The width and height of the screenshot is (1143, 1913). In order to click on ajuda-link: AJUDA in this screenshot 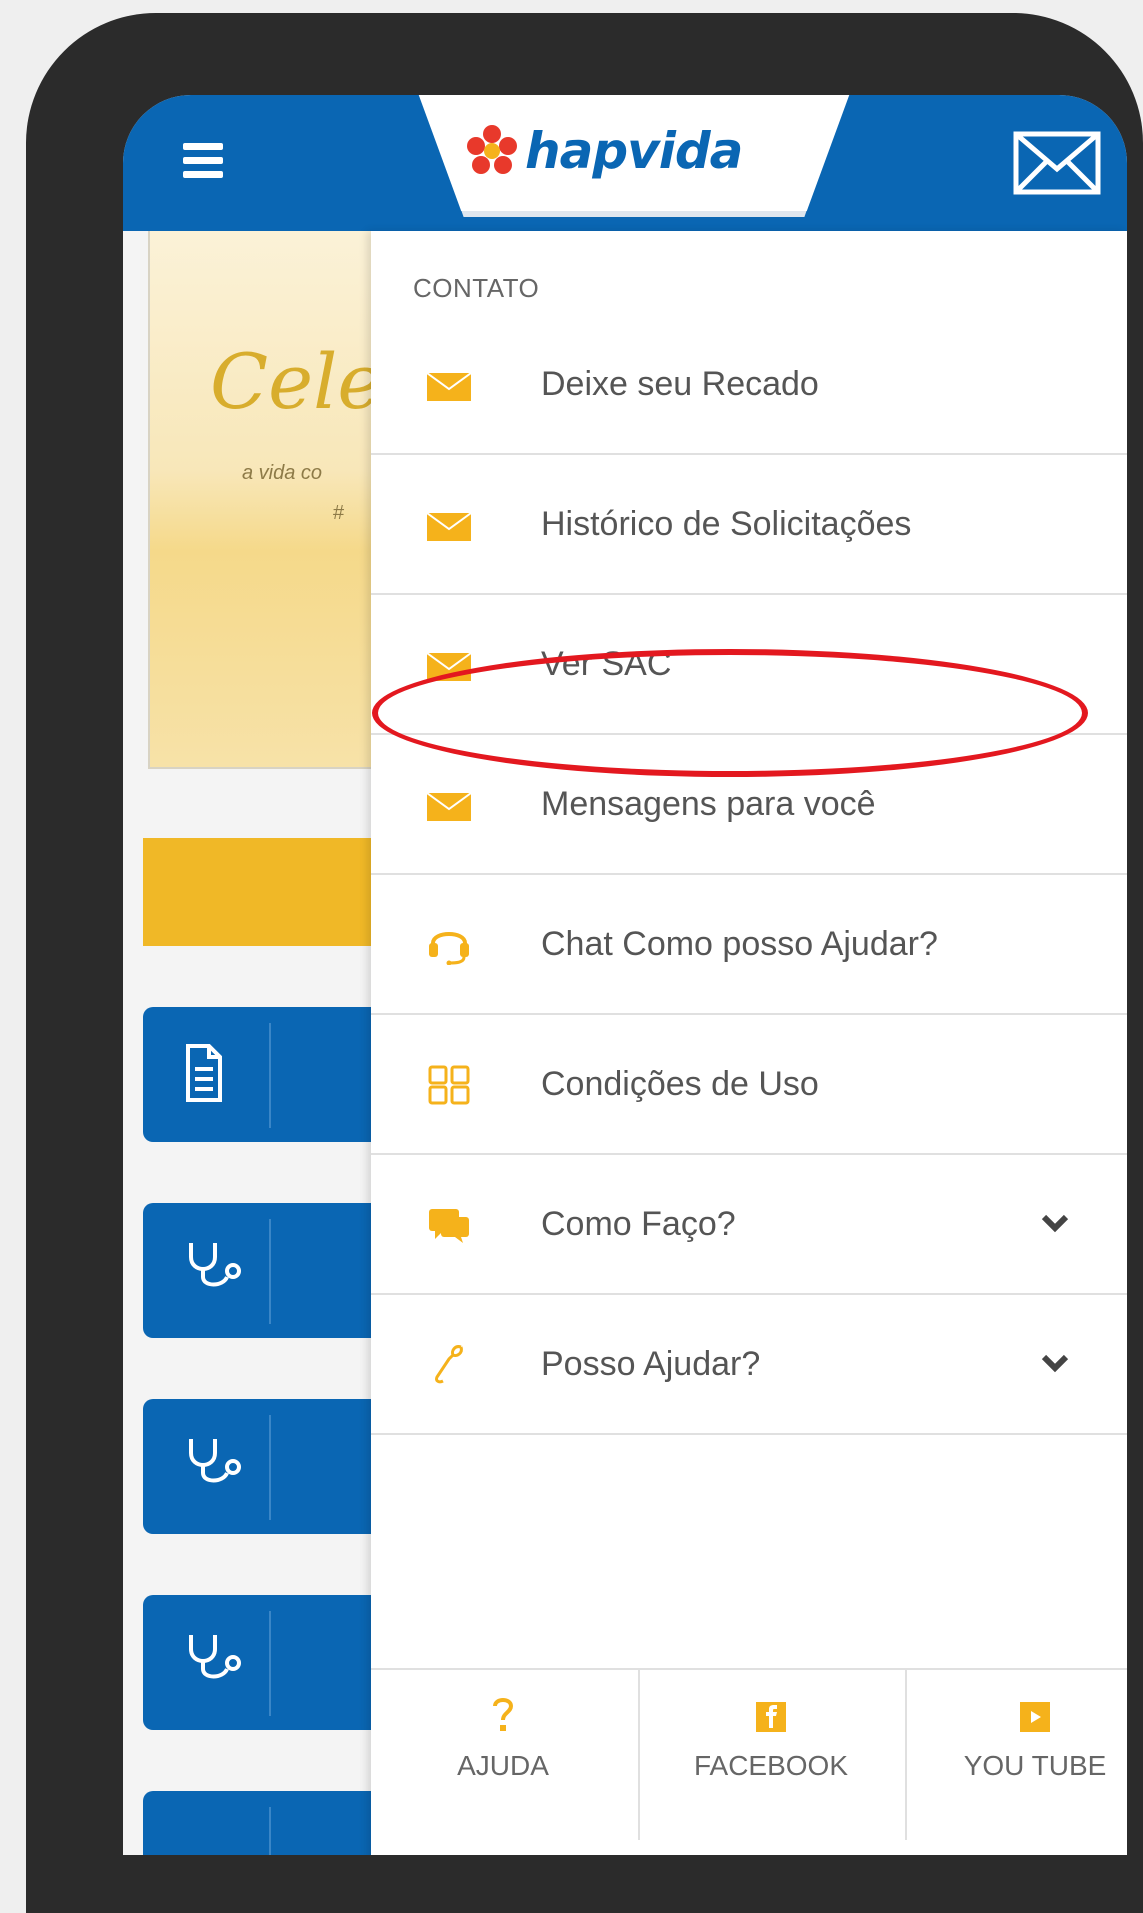, I will do `click(503, 1755)`.